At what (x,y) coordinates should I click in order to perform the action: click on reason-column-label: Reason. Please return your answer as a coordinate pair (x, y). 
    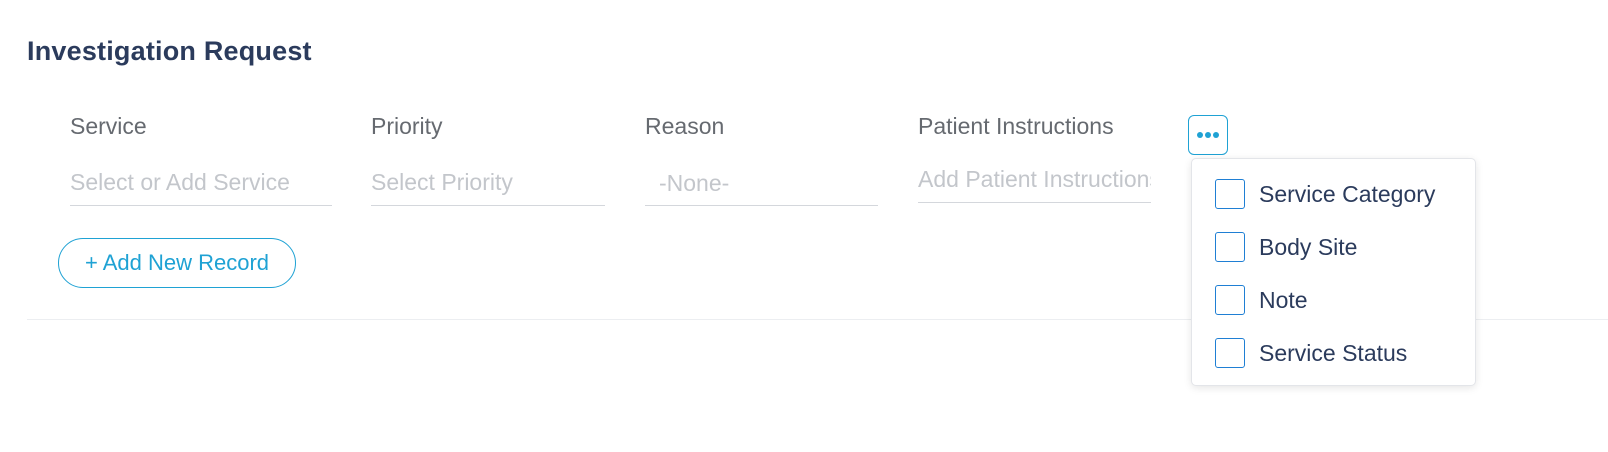
    Looking at the image, I should click on (685, 126).